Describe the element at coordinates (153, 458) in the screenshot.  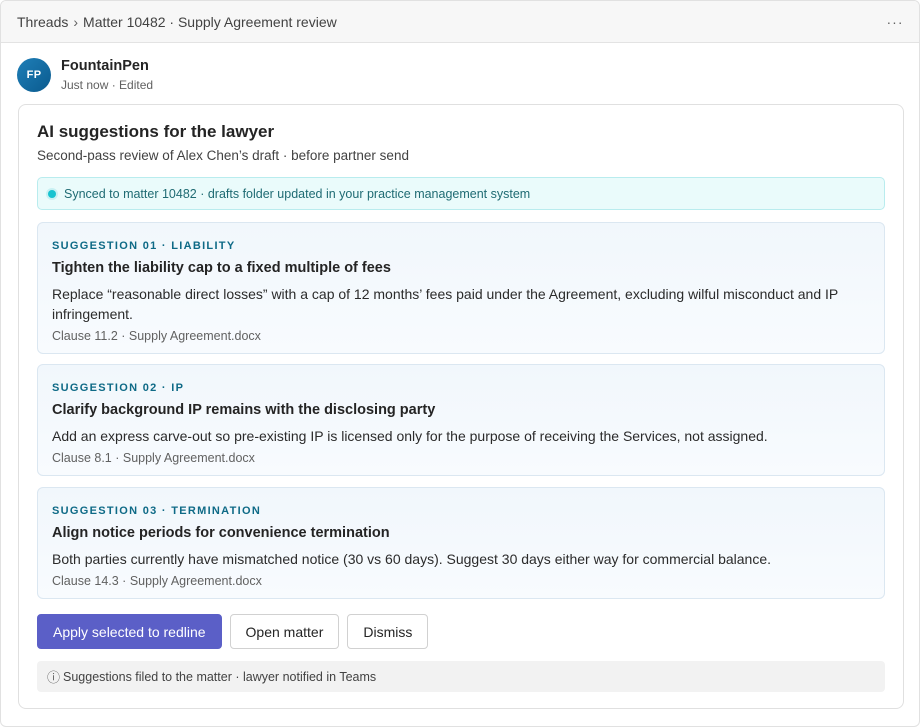
I see `suggestion-reference: Clause 8.1 · Supply Agreement.docx` at that location.